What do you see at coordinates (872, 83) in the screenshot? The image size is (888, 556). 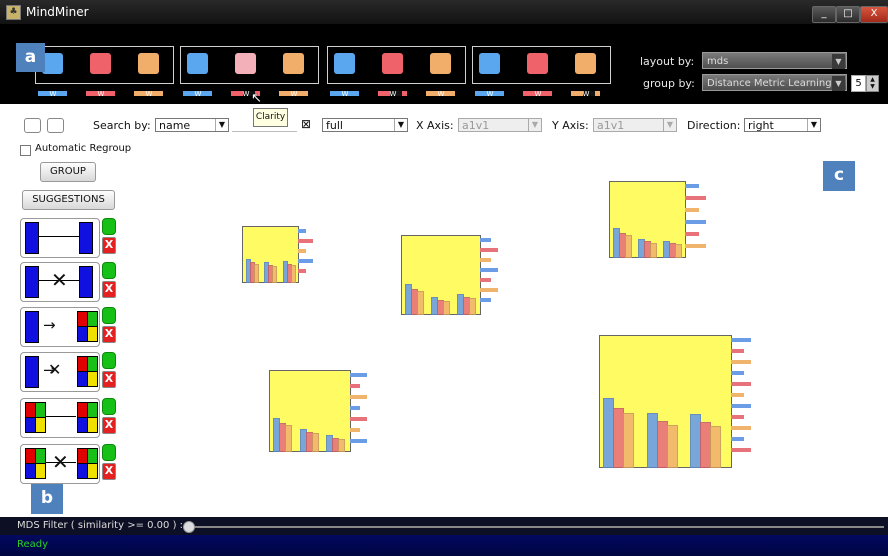 I see `group-count-spinner: ▲ ▼` at bounding box center [872, 83].